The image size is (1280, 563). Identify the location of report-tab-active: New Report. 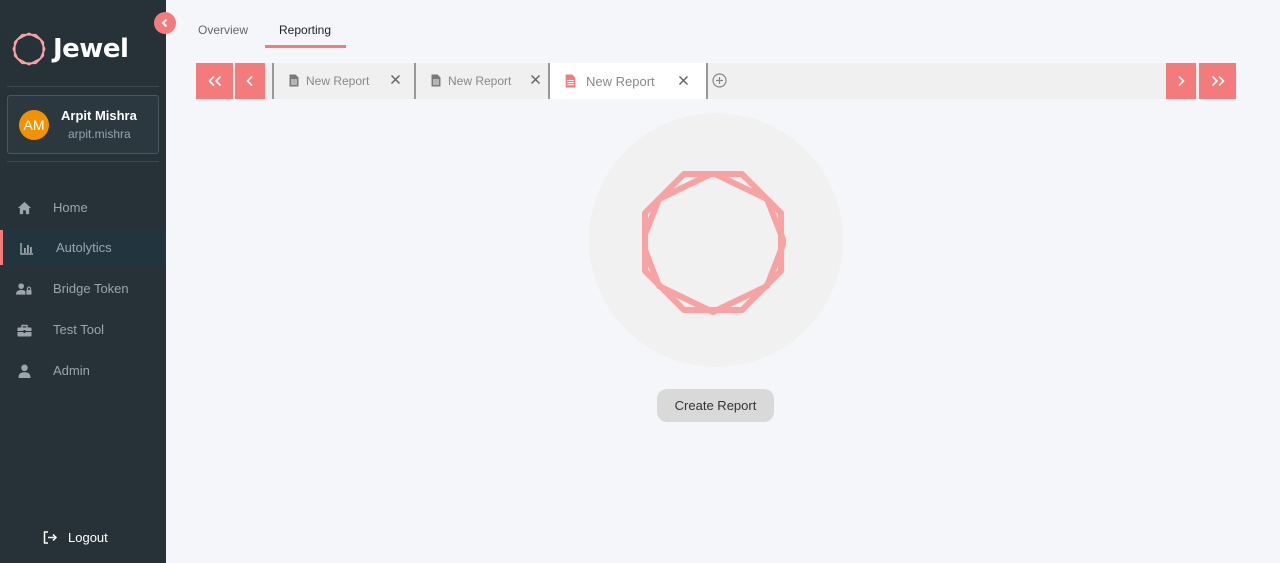
(628, 81).